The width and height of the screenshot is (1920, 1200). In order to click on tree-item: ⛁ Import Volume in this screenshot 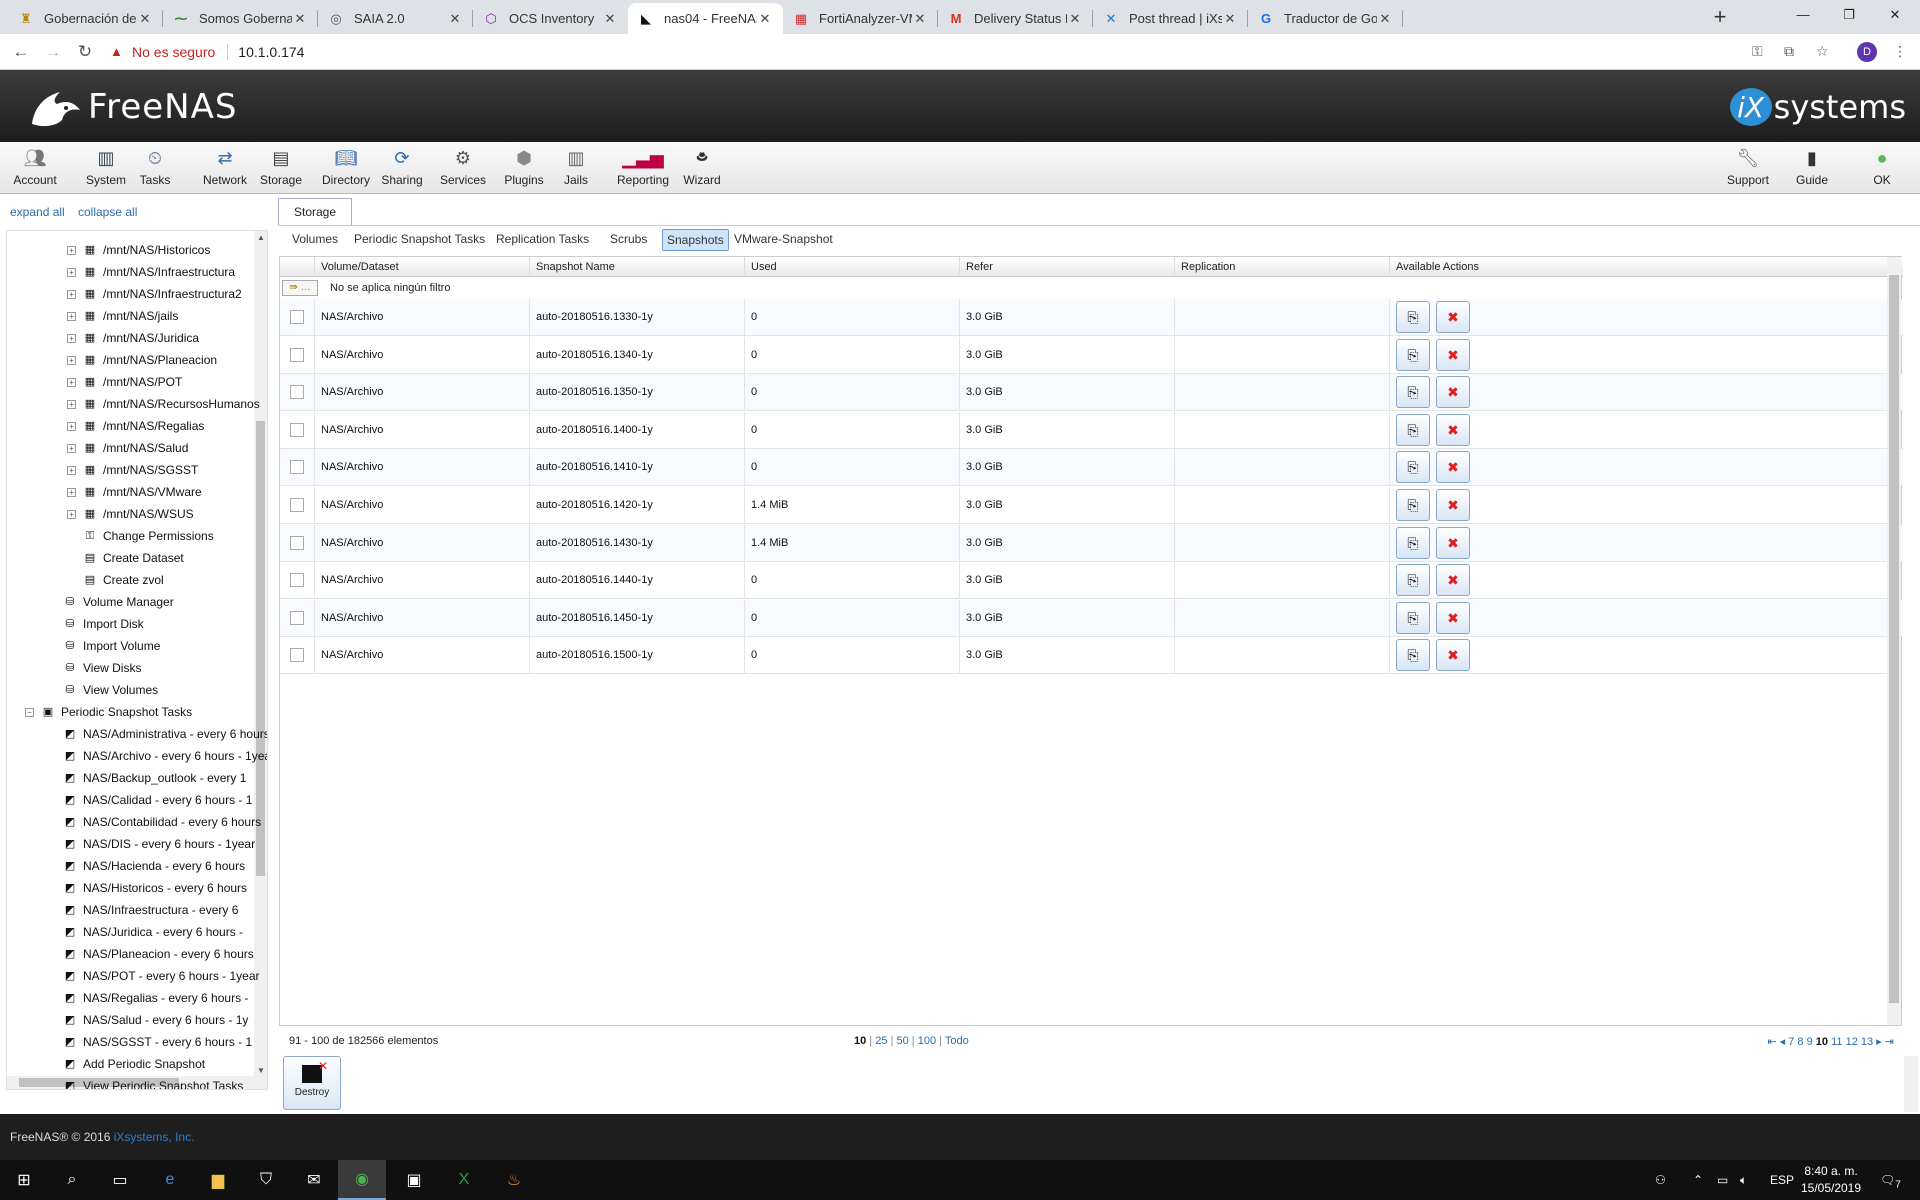, I will do `click(111, 646)`.